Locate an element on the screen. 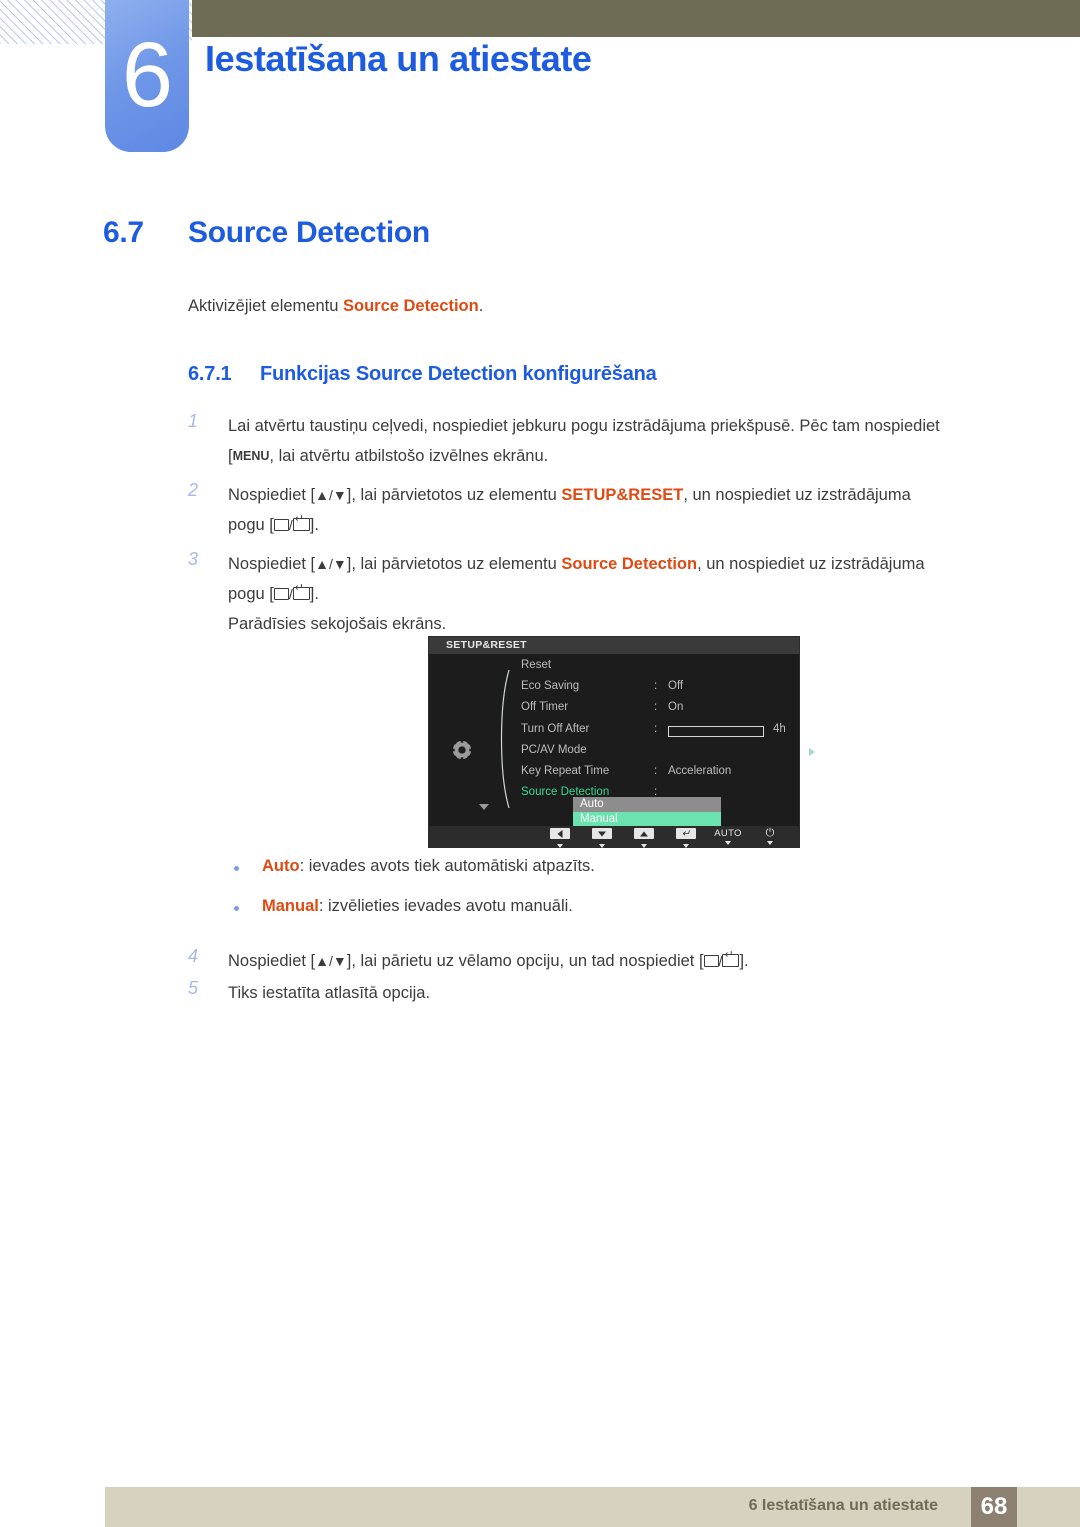 The height and width of the screenshot is (1527, 1080). step-2-text-b: ], lai pārvietotos uz elementu is located at coordinates (454, 495).